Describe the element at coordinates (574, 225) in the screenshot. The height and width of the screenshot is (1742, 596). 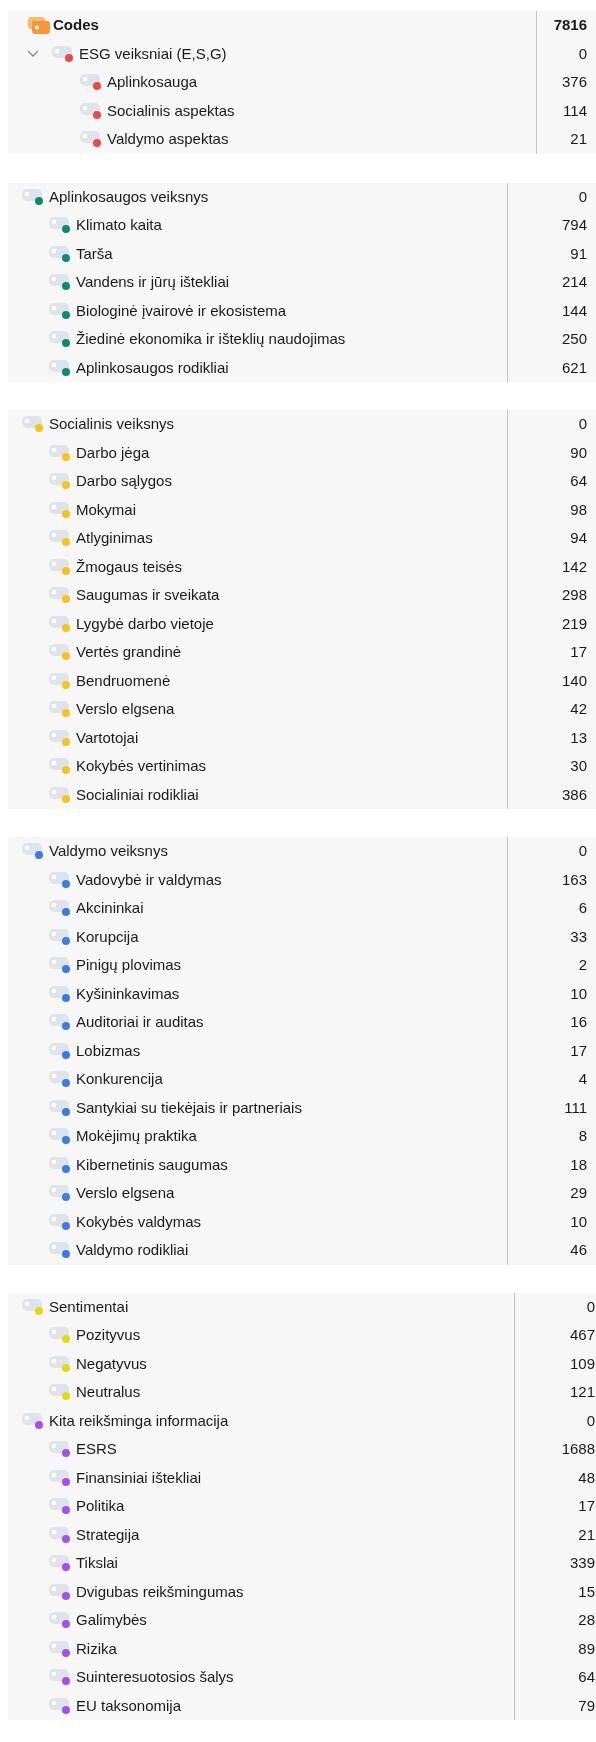
I see `count-label: 794` at that location.